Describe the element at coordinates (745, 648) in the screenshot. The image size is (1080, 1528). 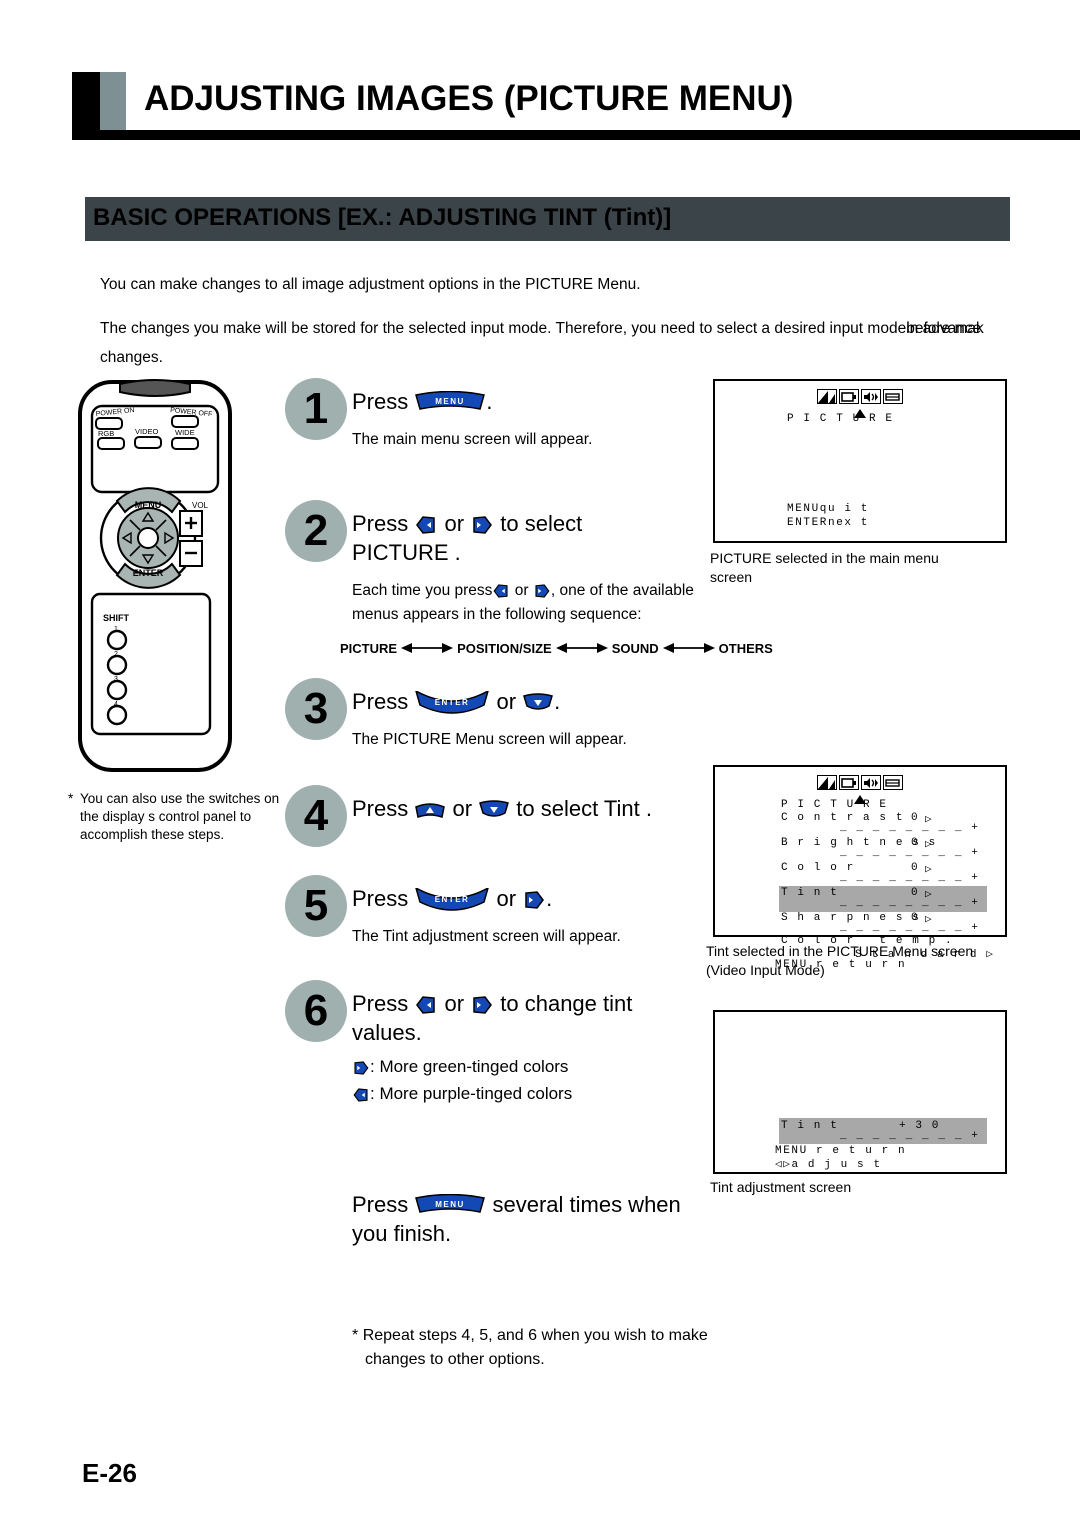
I see `sequence-item-others: OTHERS` at that location.